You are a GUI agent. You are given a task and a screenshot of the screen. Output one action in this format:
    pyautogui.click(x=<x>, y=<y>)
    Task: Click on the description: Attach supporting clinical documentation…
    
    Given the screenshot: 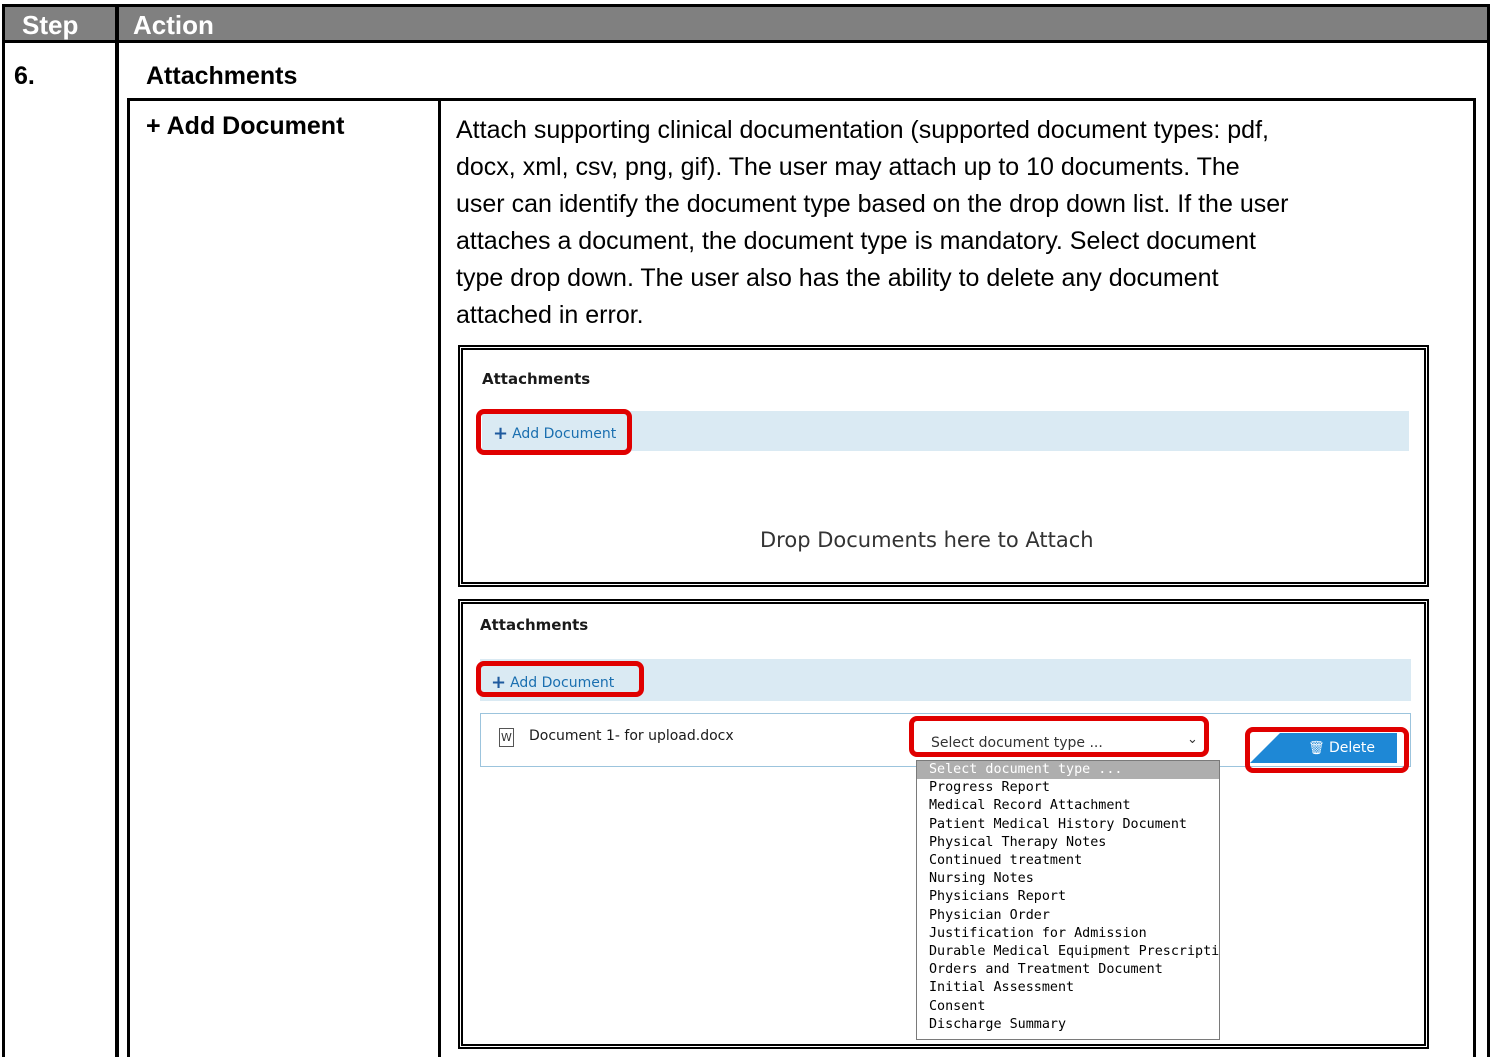 What is the action you would take?
    pyautogui.click(x=963, y=223)
    